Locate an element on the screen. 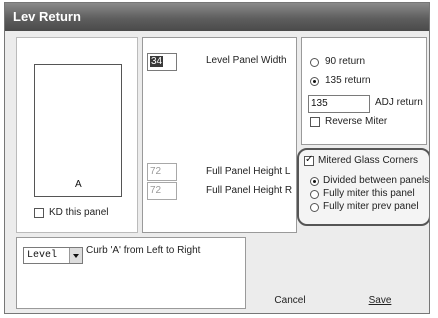 The image size is (438, 318). full-panel-height-l-input: 72 is located at coordinates (162, 172).